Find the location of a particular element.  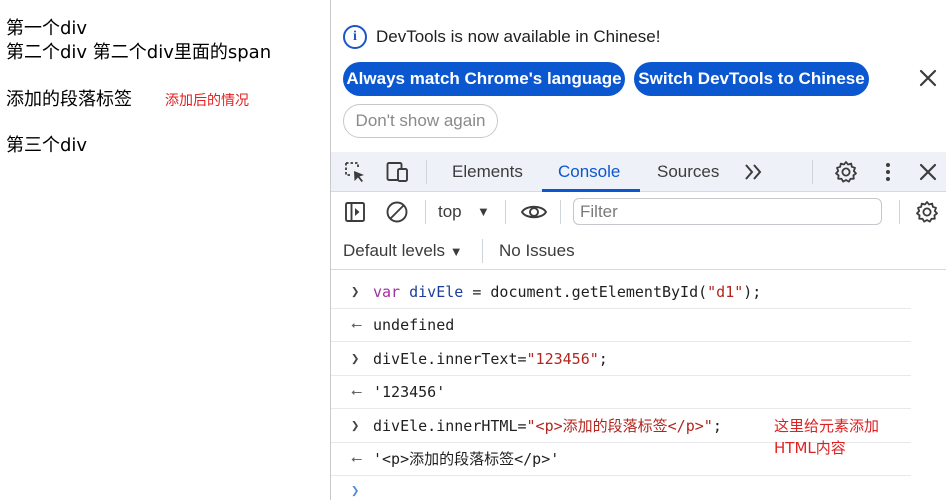

page-line-second-div: 第二个div 第二个div里面的span is located at coordinates (139, 52).